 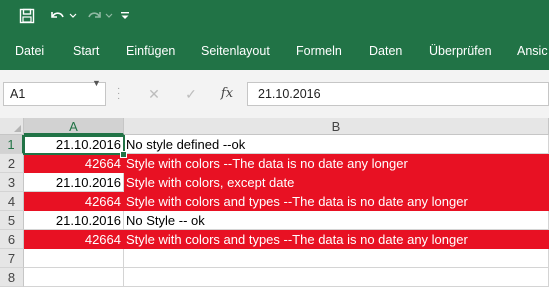 What do you see at coordinates (74, 144) in the screenshot?
I see `cell-a1: 21.10.2016` at bounding box center [74, 144].